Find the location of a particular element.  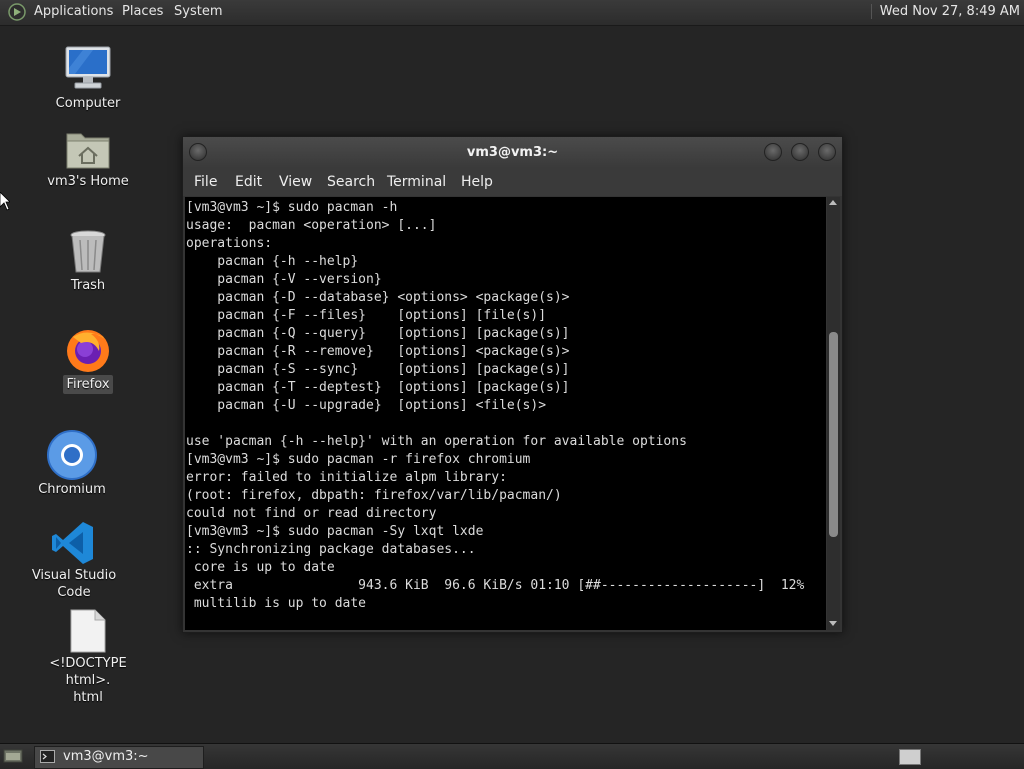

home-folder-icon is located at coordinates (88, 151).